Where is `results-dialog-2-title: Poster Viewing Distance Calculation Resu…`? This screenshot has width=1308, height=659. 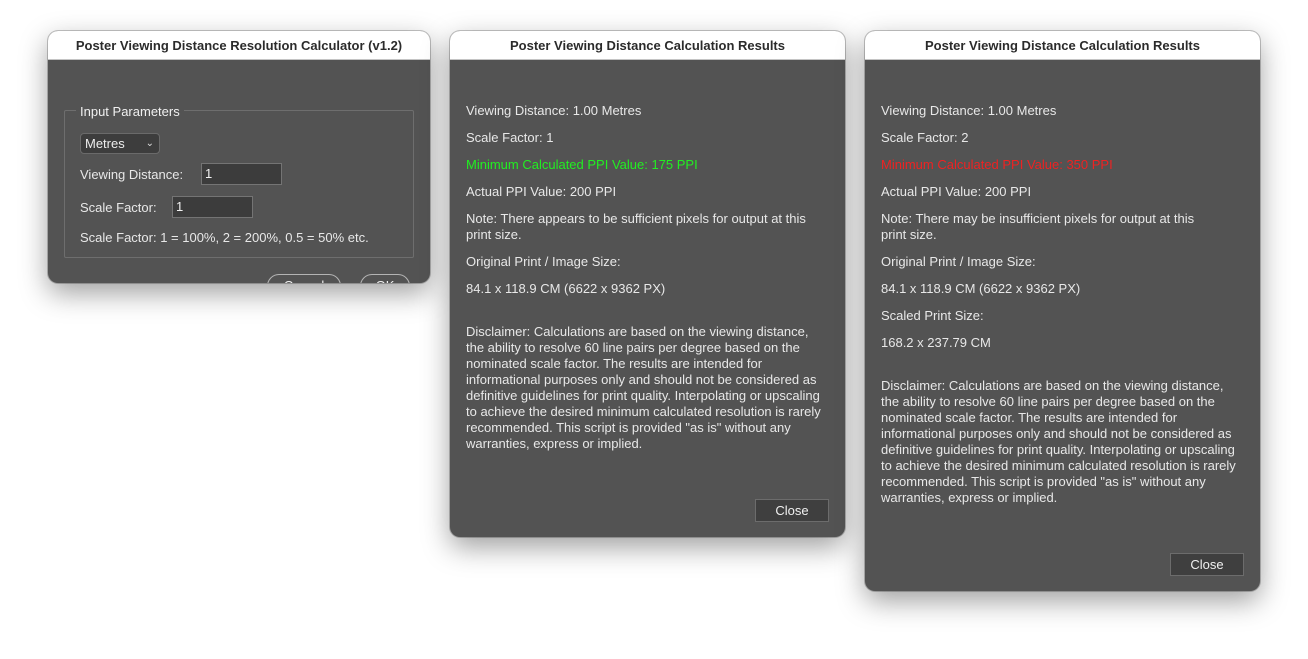
results-dialog-2-title: Poster Viewing Distance Calculation Resu… is located at coordinates (1062, 45).